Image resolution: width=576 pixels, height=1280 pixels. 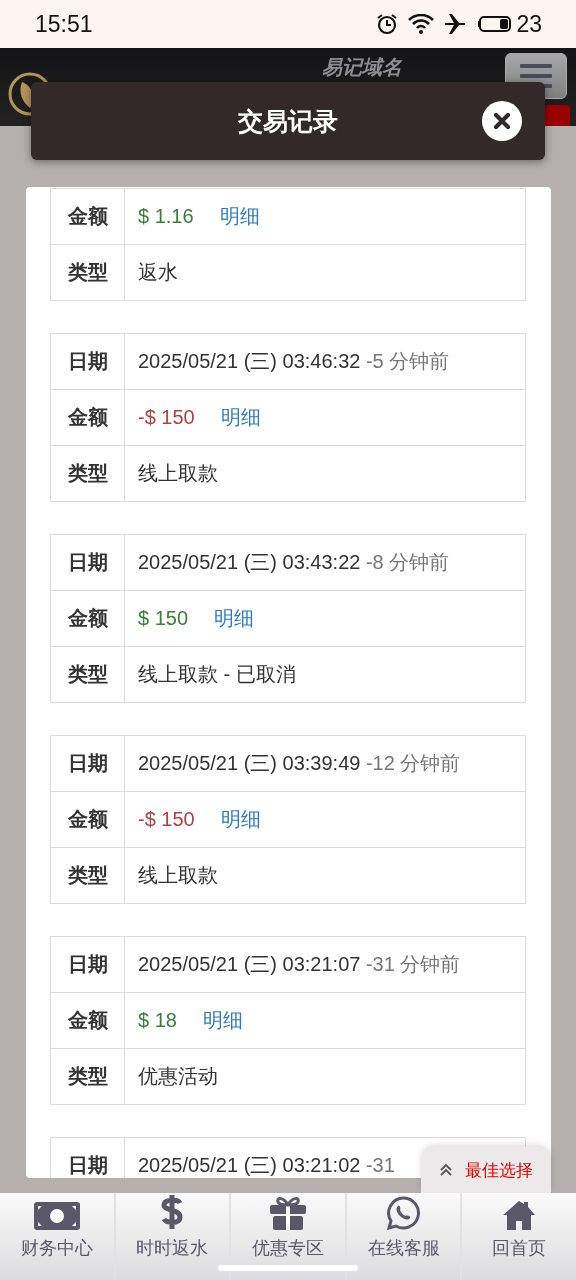 I want to click on field-value: 线上取款 - 已取消, so click(x=325, y=674).